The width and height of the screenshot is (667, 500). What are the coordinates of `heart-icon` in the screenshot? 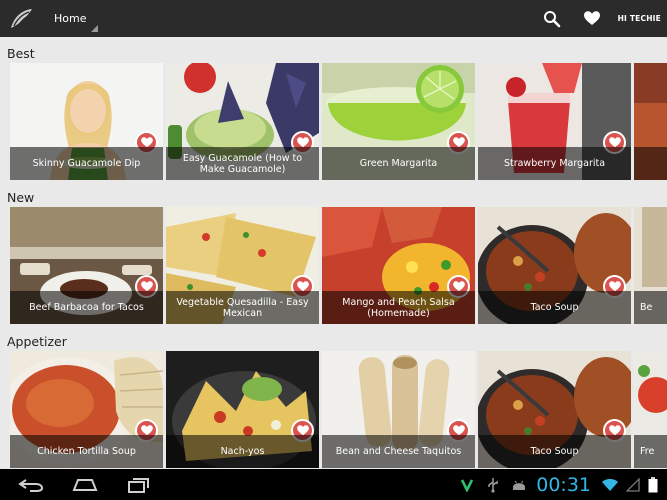 It's located at (591, 18).